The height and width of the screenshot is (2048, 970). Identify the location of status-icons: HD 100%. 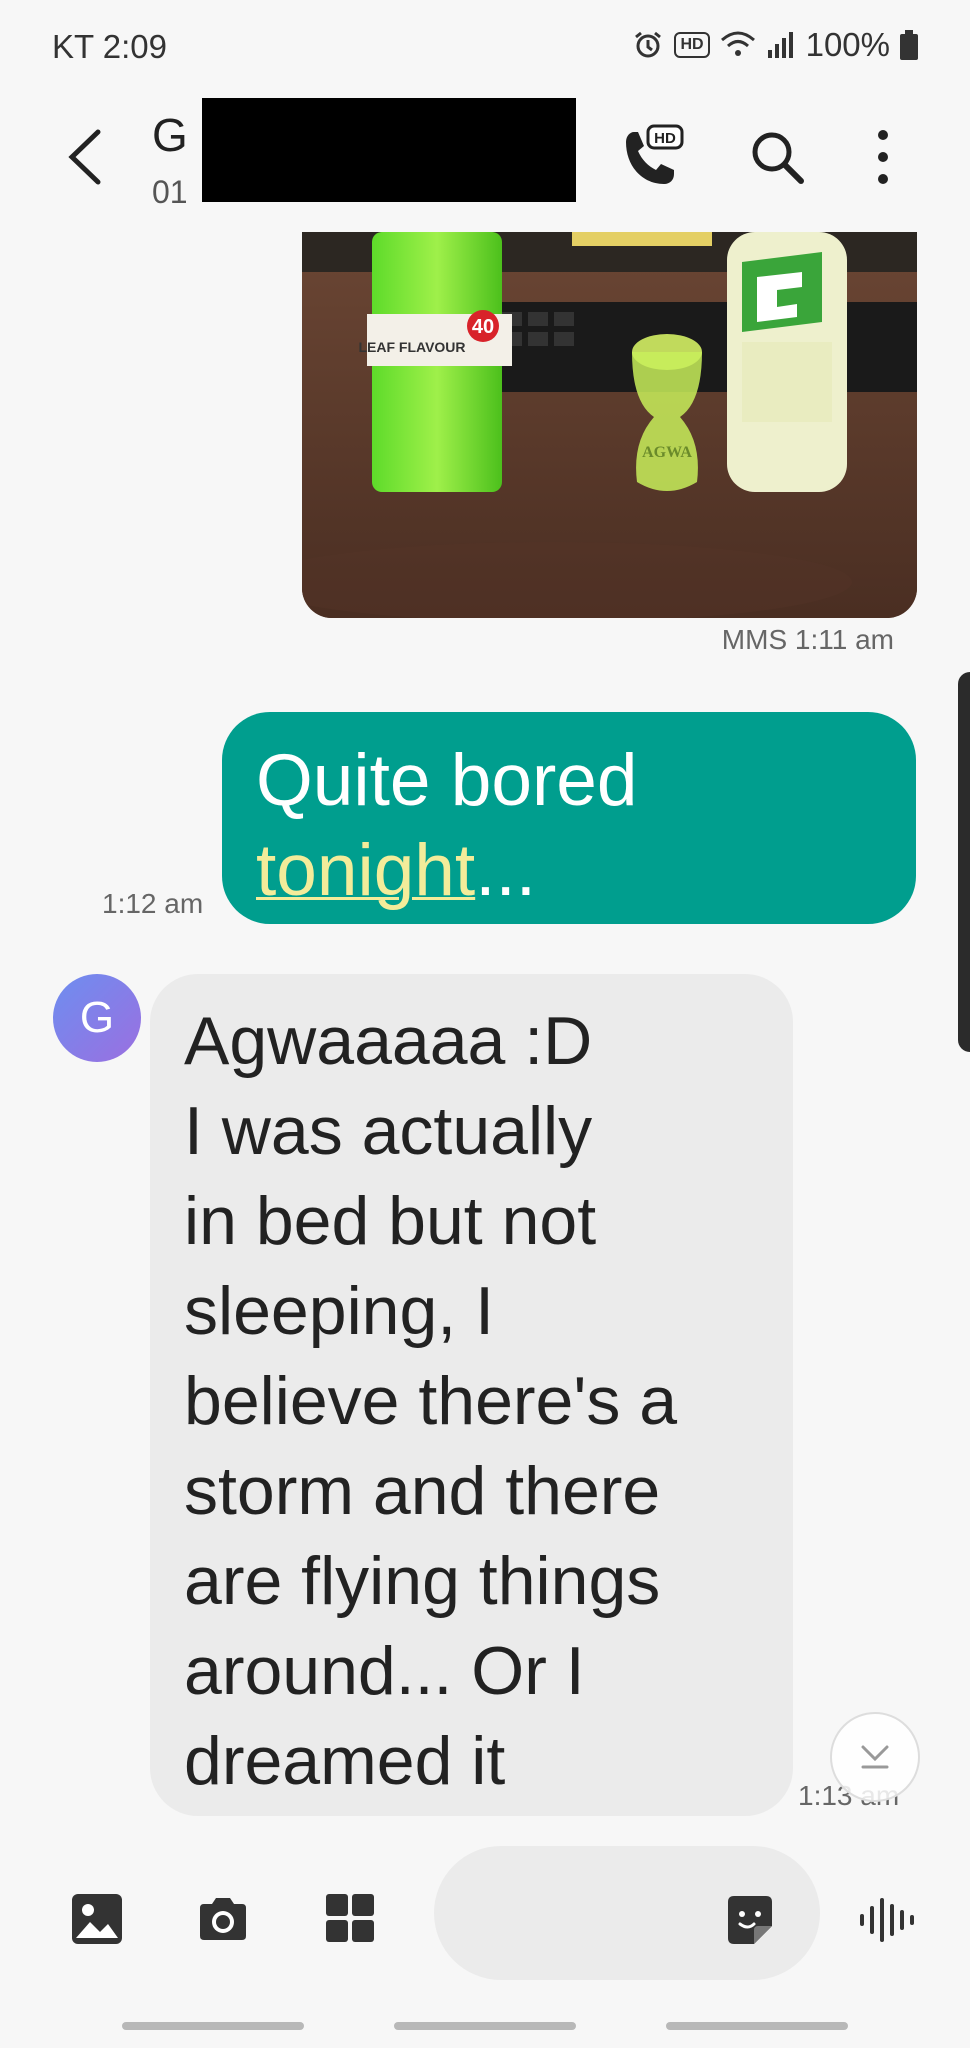
(775, 45).